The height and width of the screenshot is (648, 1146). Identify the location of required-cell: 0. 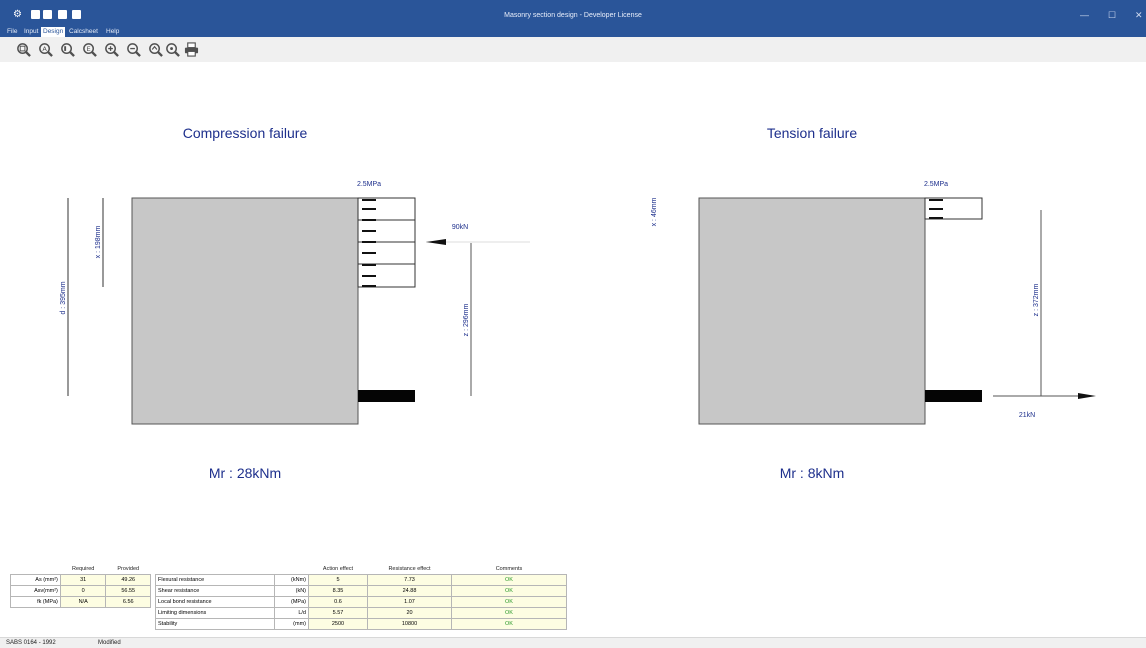
(83, 591).